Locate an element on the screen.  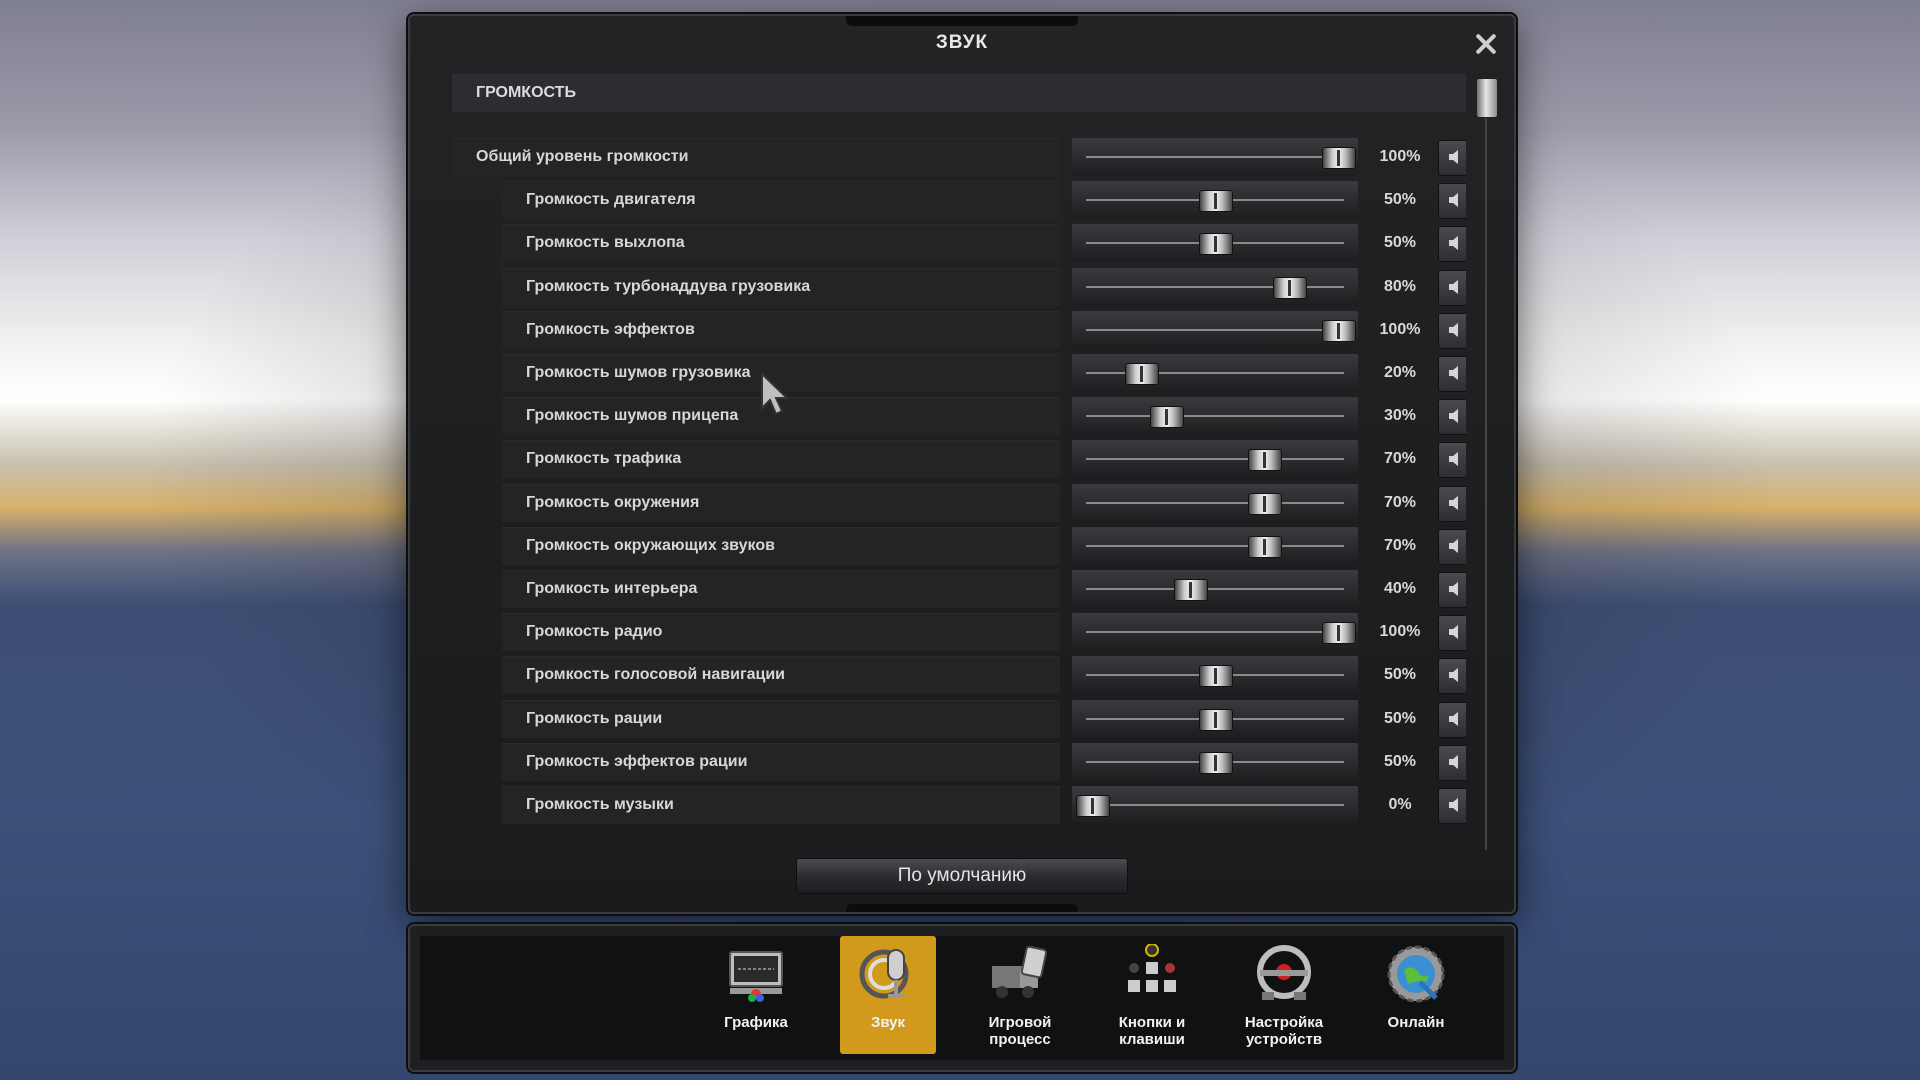
volume-row: Громкость рации 50% is located at coordinates (959, 718).